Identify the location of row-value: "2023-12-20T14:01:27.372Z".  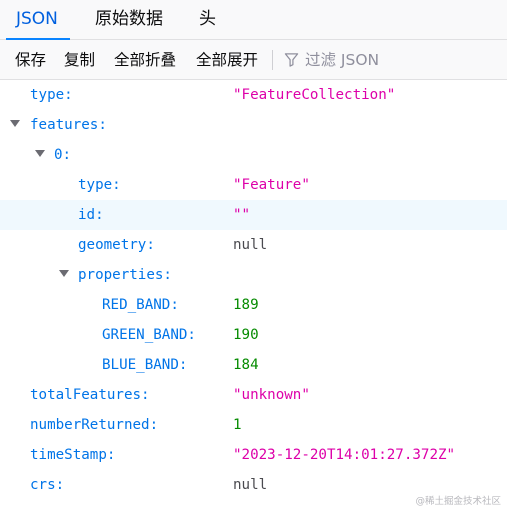
(344, 455).